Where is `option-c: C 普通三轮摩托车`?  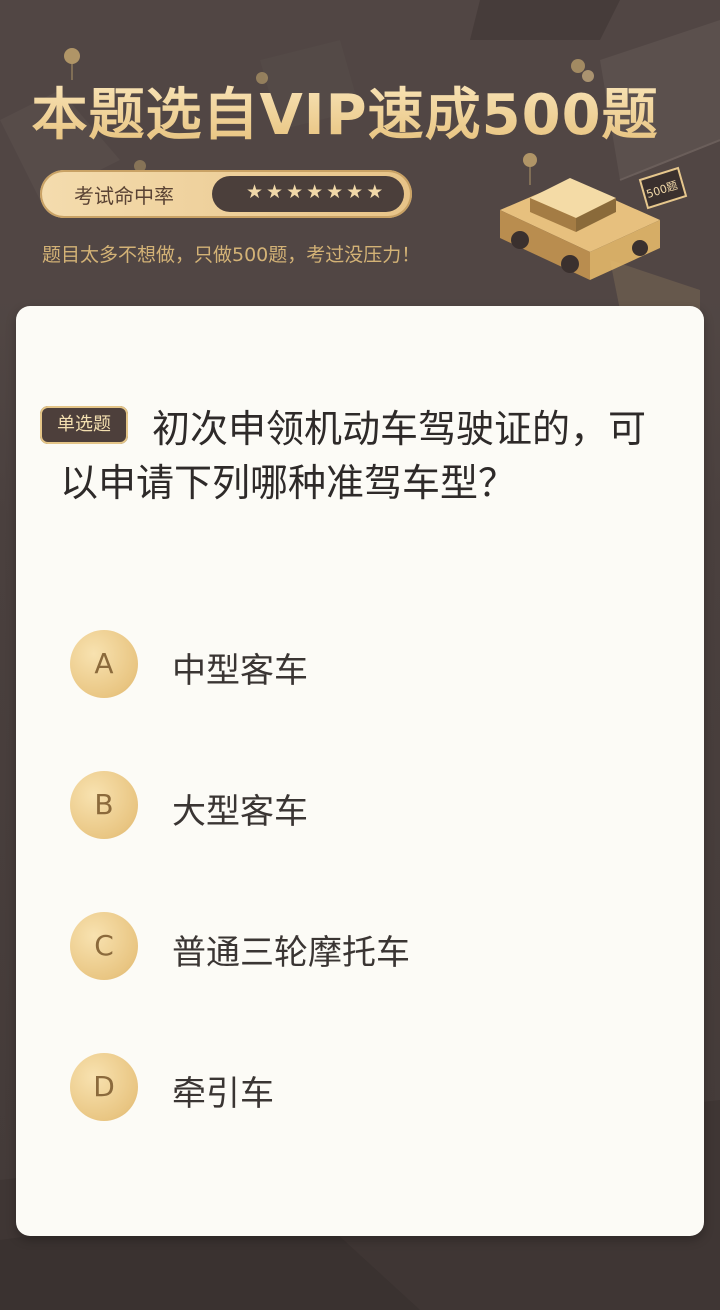 option-c: C 普通三轮摩托车 is located at coordinates (350, 947).